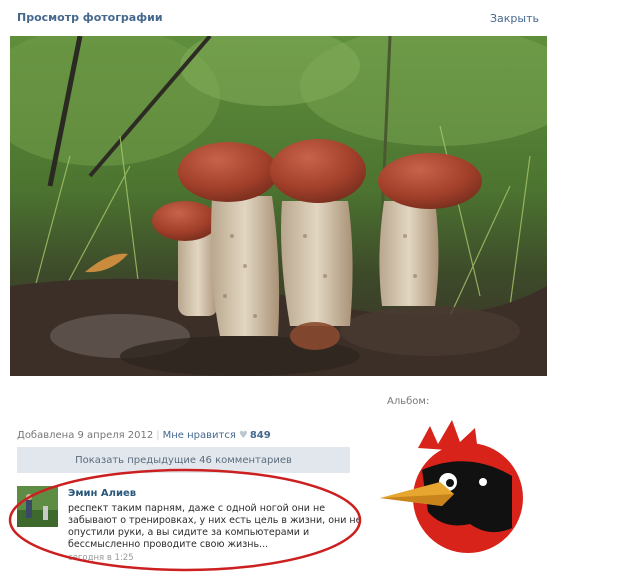 The width and height of the screenshot is (617, 576). I want to click on show-previous-comments-button: Показать предыдущие 46 комментариев, so click(183, 460).